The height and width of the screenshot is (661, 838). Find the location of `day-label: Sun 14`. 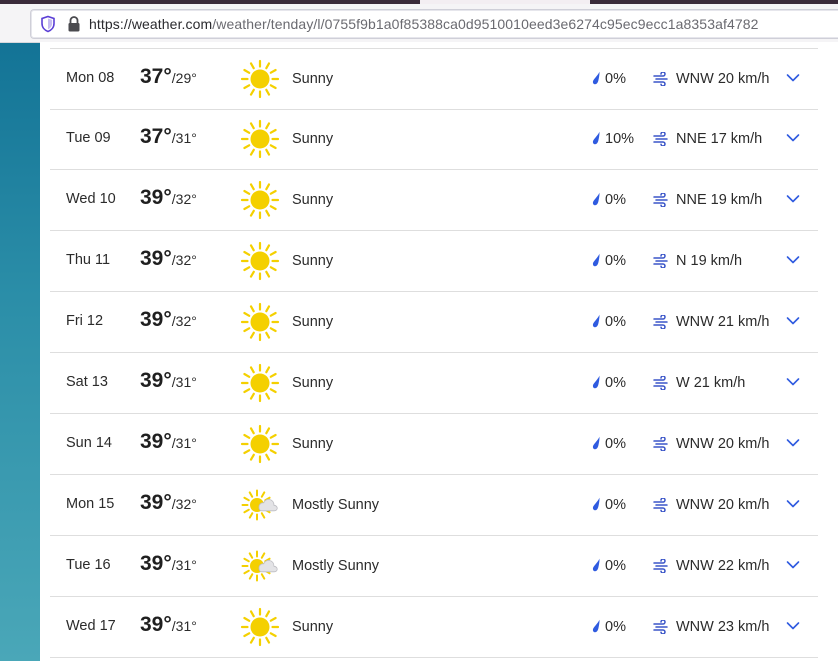

day-label: Sun 14 is located at coordinates (89, 443).